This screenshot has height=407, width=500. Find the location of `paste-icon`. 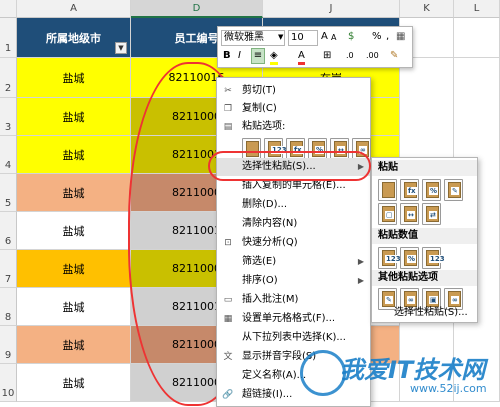

paste-icon is located at coordinates (387, 190).